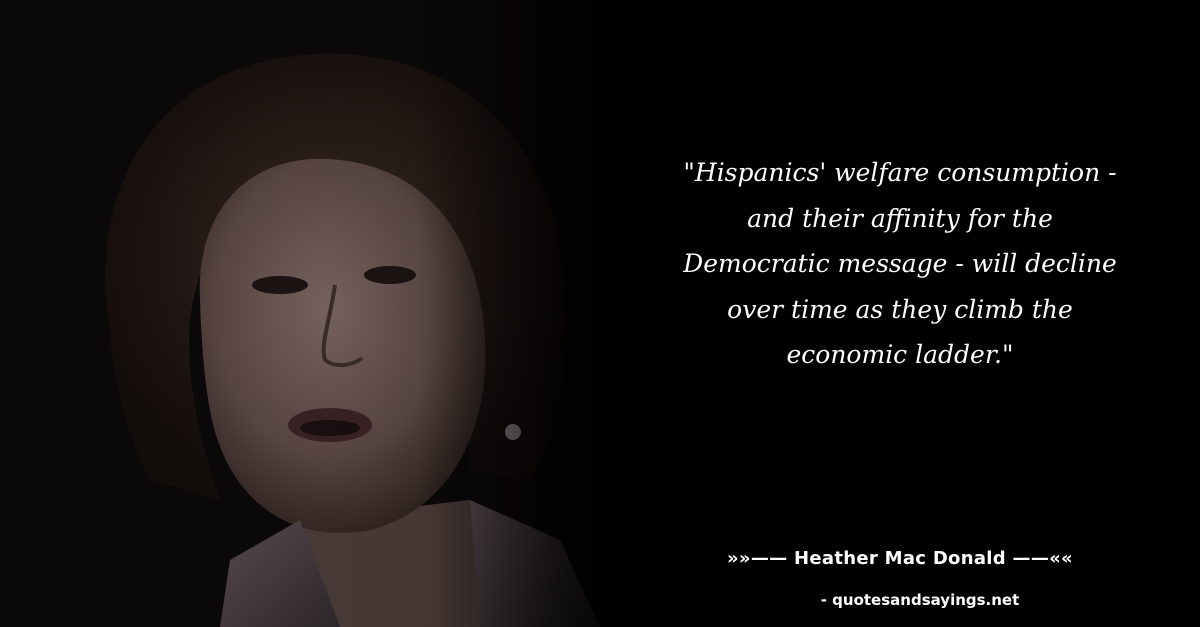 This screenshot has width=1200, height=627. Describe the element at coordinates (900, 354) in the screenshot. I see `quote-line: economic ladder."` at that location.